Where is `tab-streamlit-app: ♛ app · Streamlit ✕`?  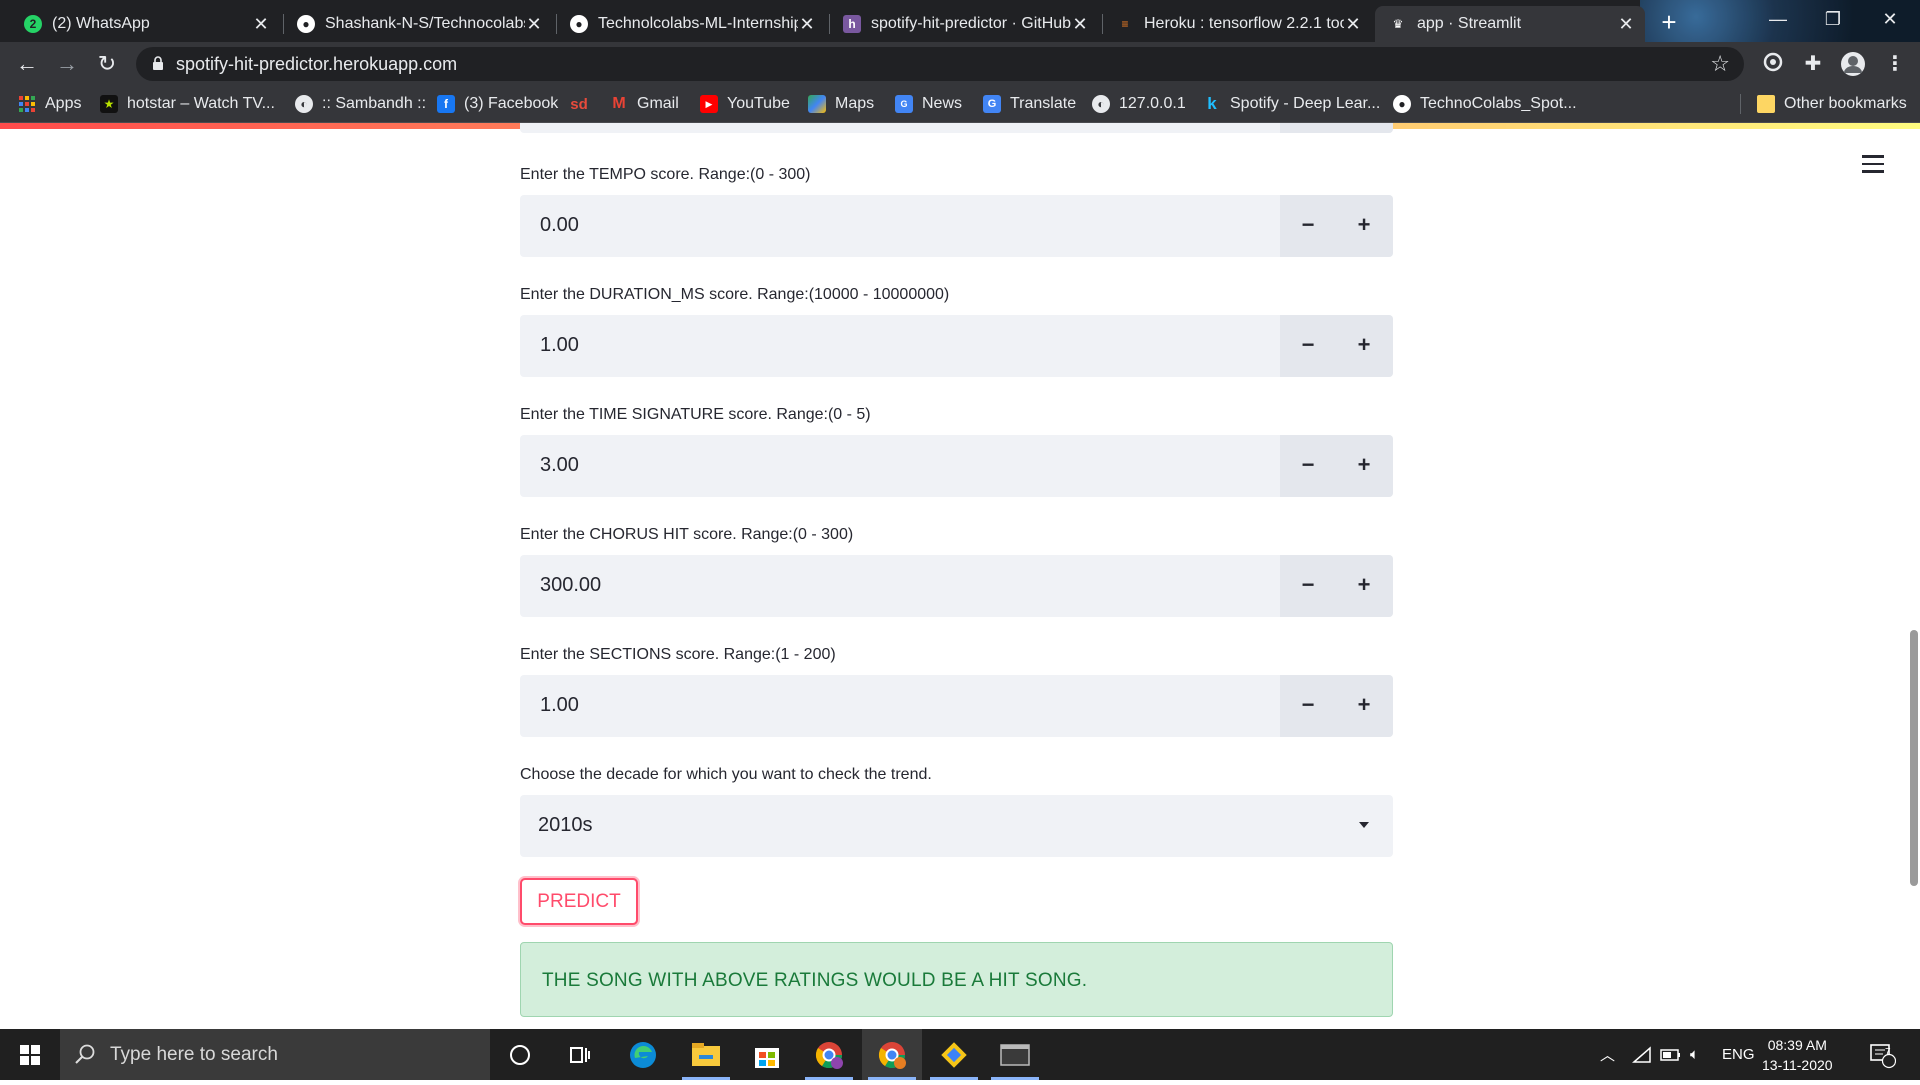 tab-streamlit-app: ♛ app · Streamlit ✕ is located at coordinates (1510, 24).